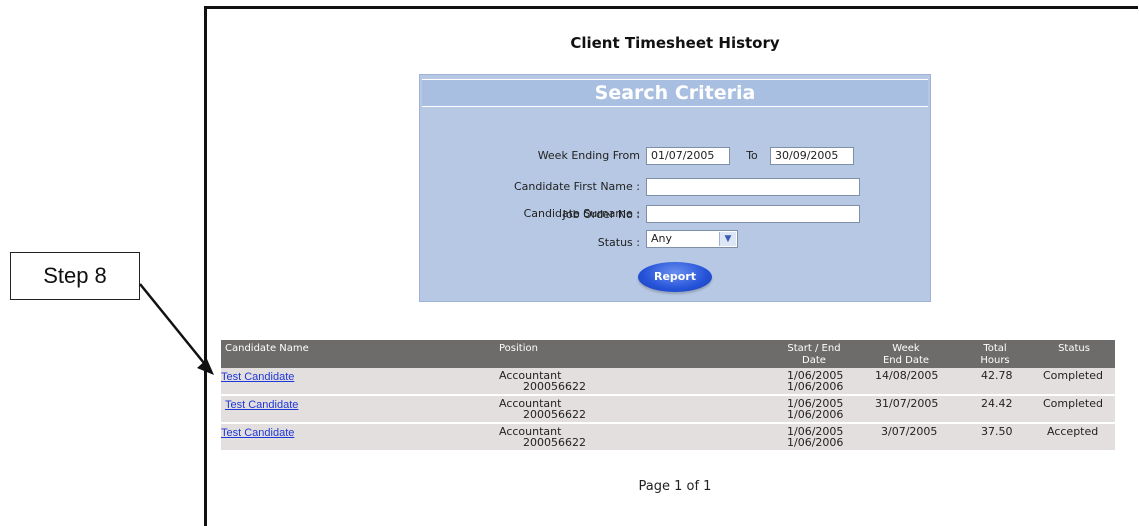 The image size is (1139, 526). What do you see at coordinates (906, 348) in the screenshot?
I see `col-week-end-line1: Week` at bounding box center [906, 348].